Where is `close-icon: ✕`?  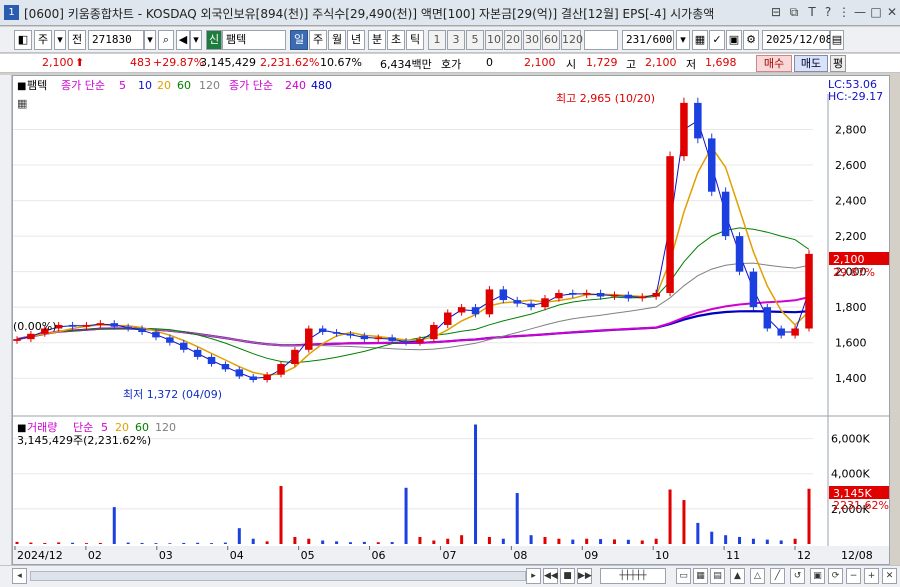
close-icon: ✕ is located at coordinates (892, 12).